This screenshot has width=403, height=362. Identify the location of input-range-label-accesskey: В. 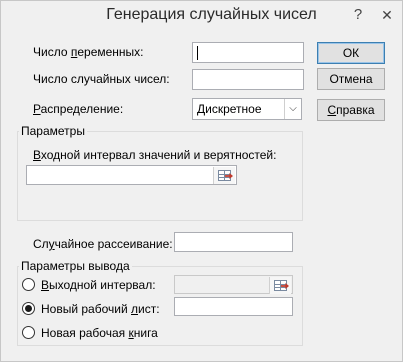
(37, 155).